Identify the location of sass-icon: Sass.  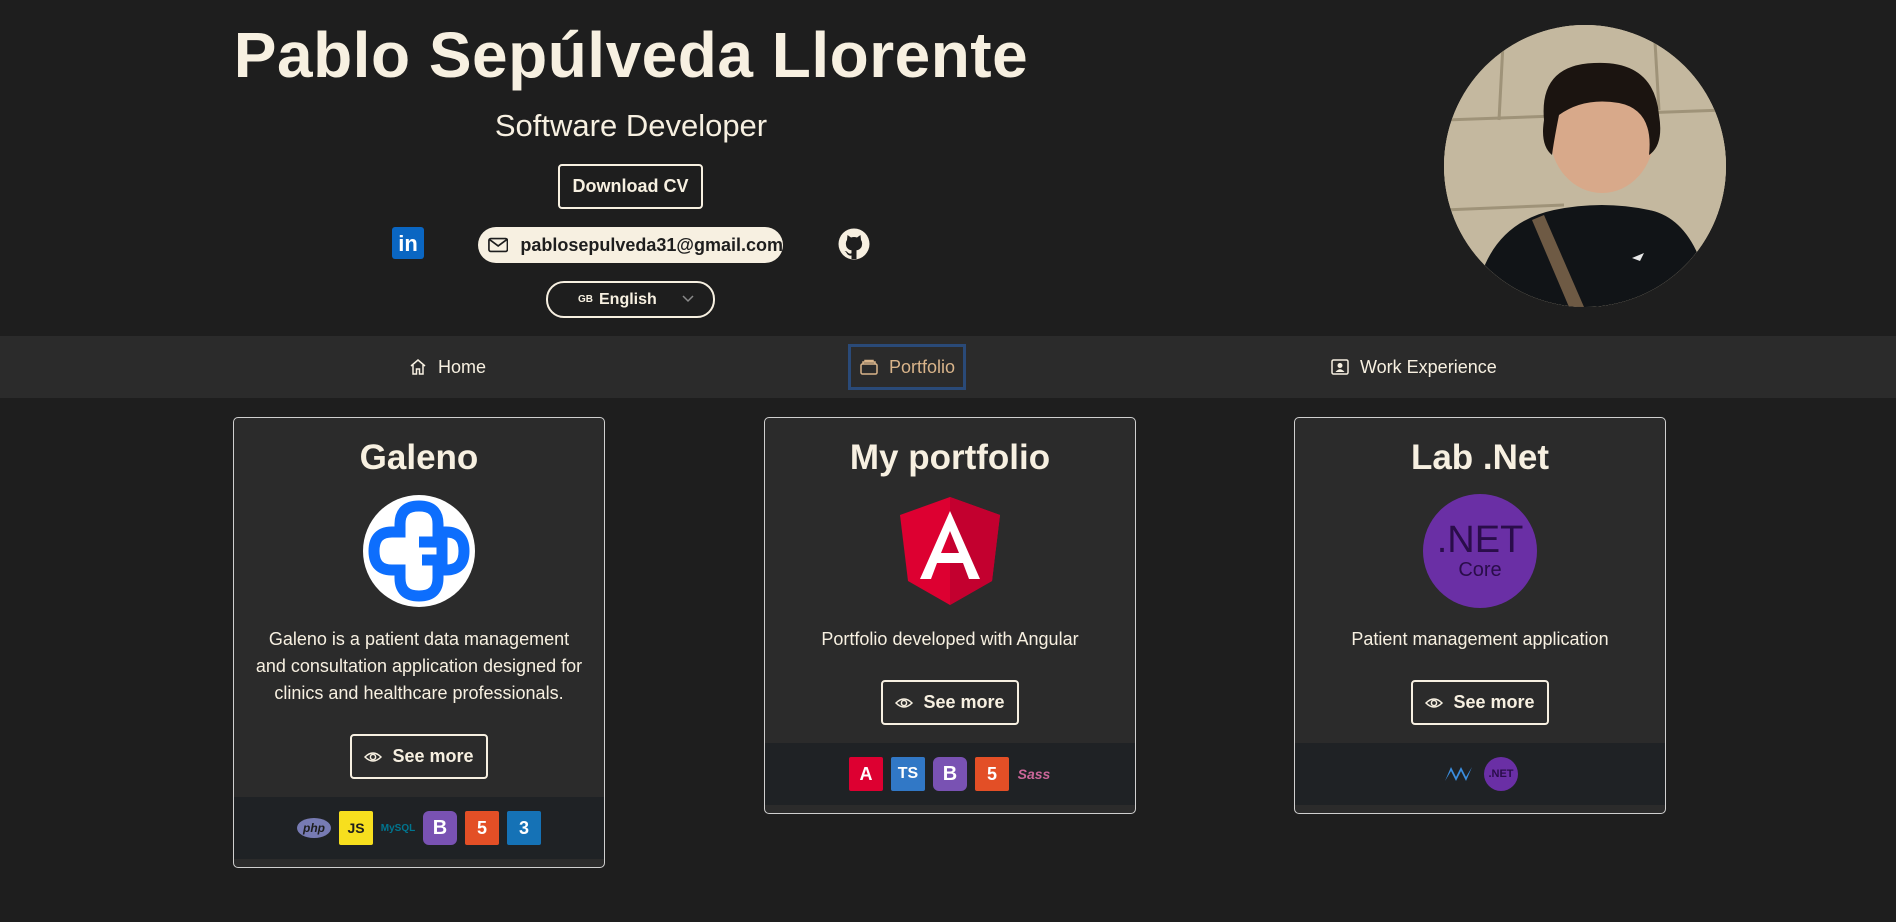
(1034, 774).